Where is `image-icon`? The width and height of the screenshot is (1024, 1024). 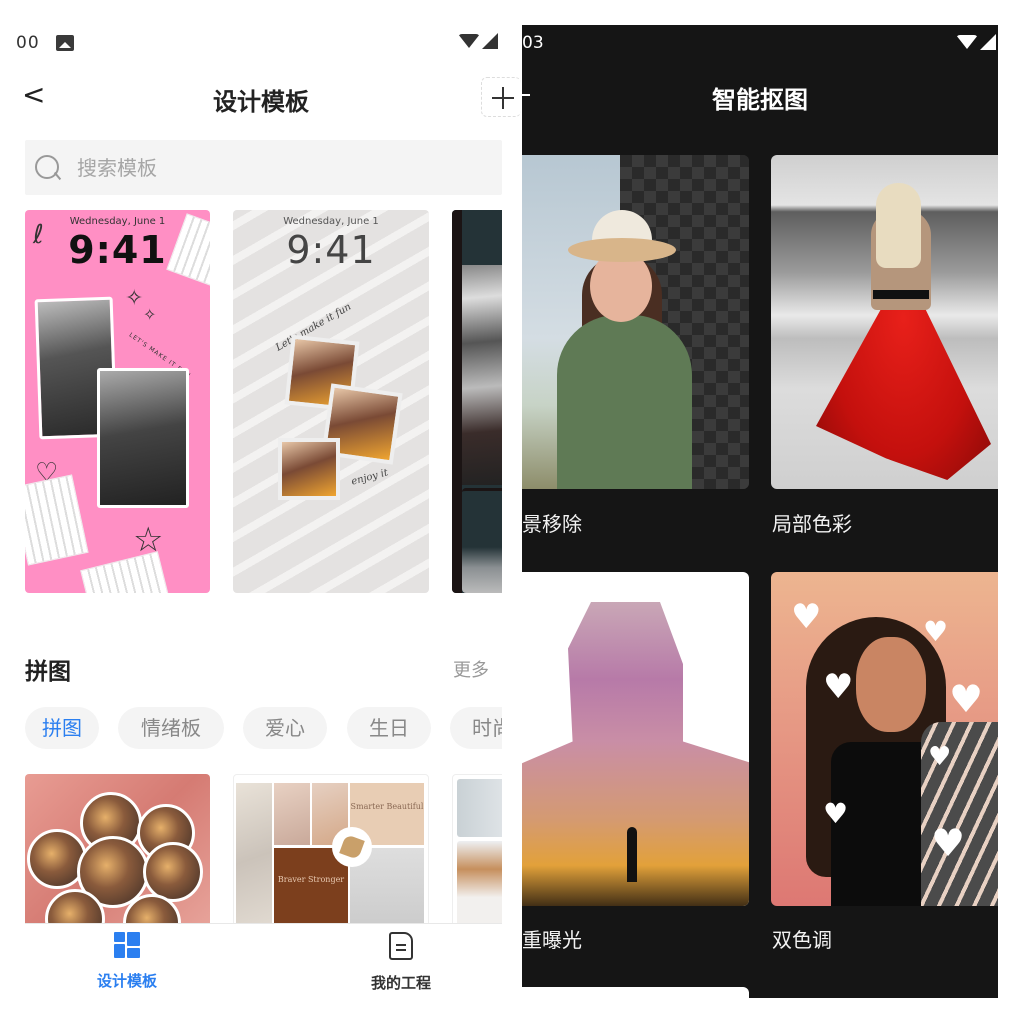
image-icon is located at coordinates (64, 43).